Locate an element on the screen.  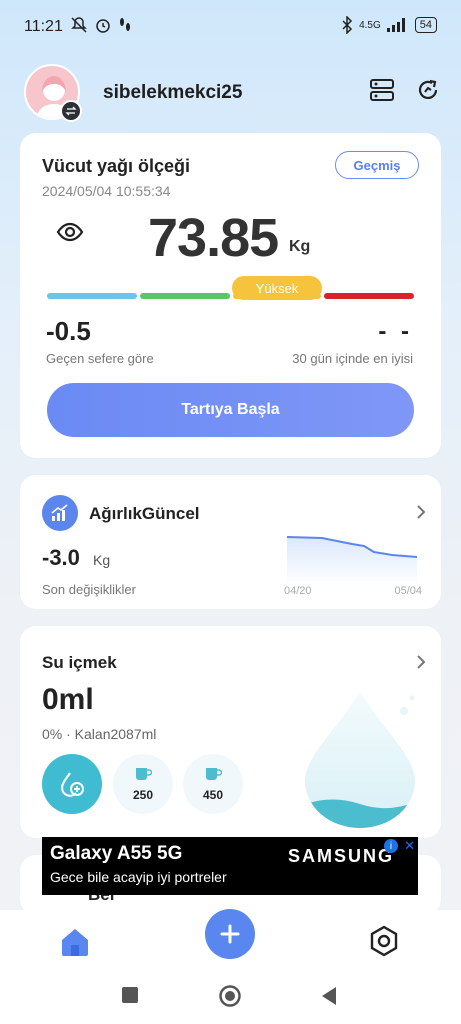
weight-value: 73.85 is located at coordinates (213, 238).